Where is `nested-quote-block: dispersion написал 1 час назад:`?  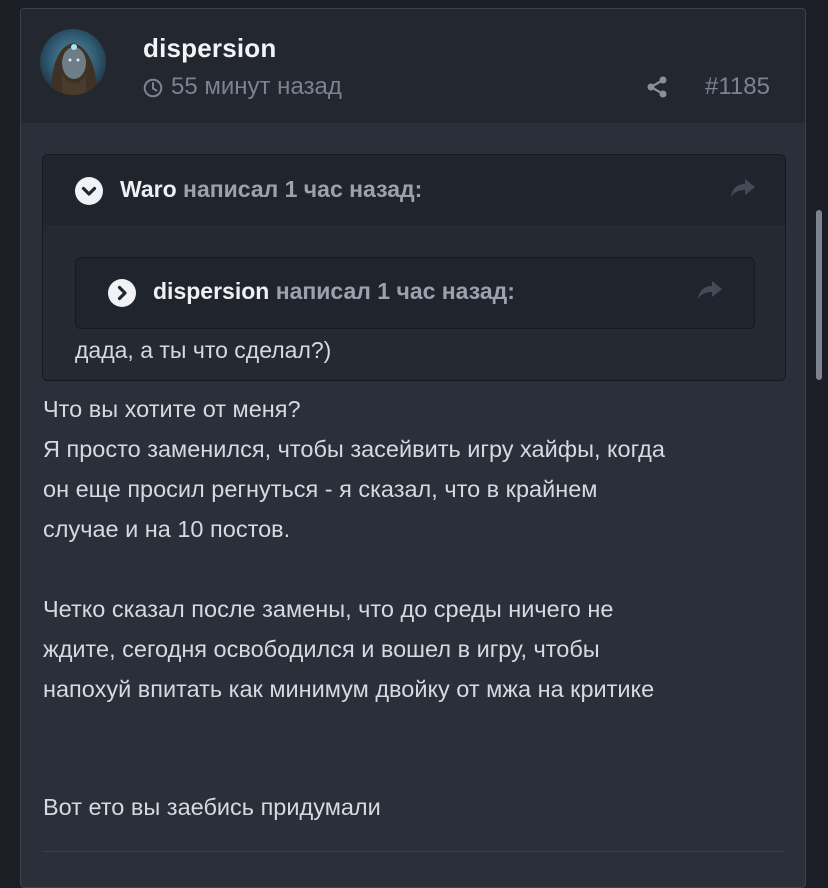
nested-quote-block: dispersion написал 1 час назад: is located at coordinates (415, 293).